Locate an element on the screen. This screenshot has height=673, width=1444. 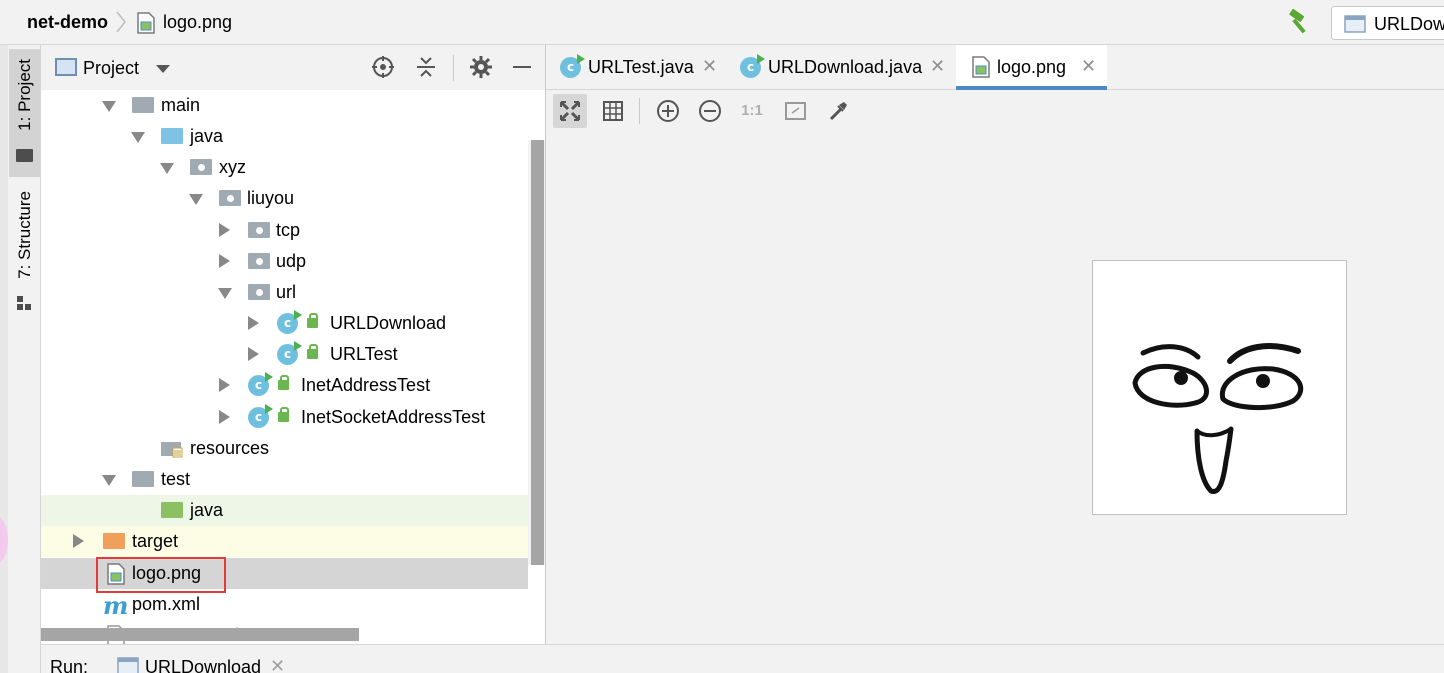
tab-urldownload-java: c URLDownload.java ✕ is located at coordinates (841, 67).